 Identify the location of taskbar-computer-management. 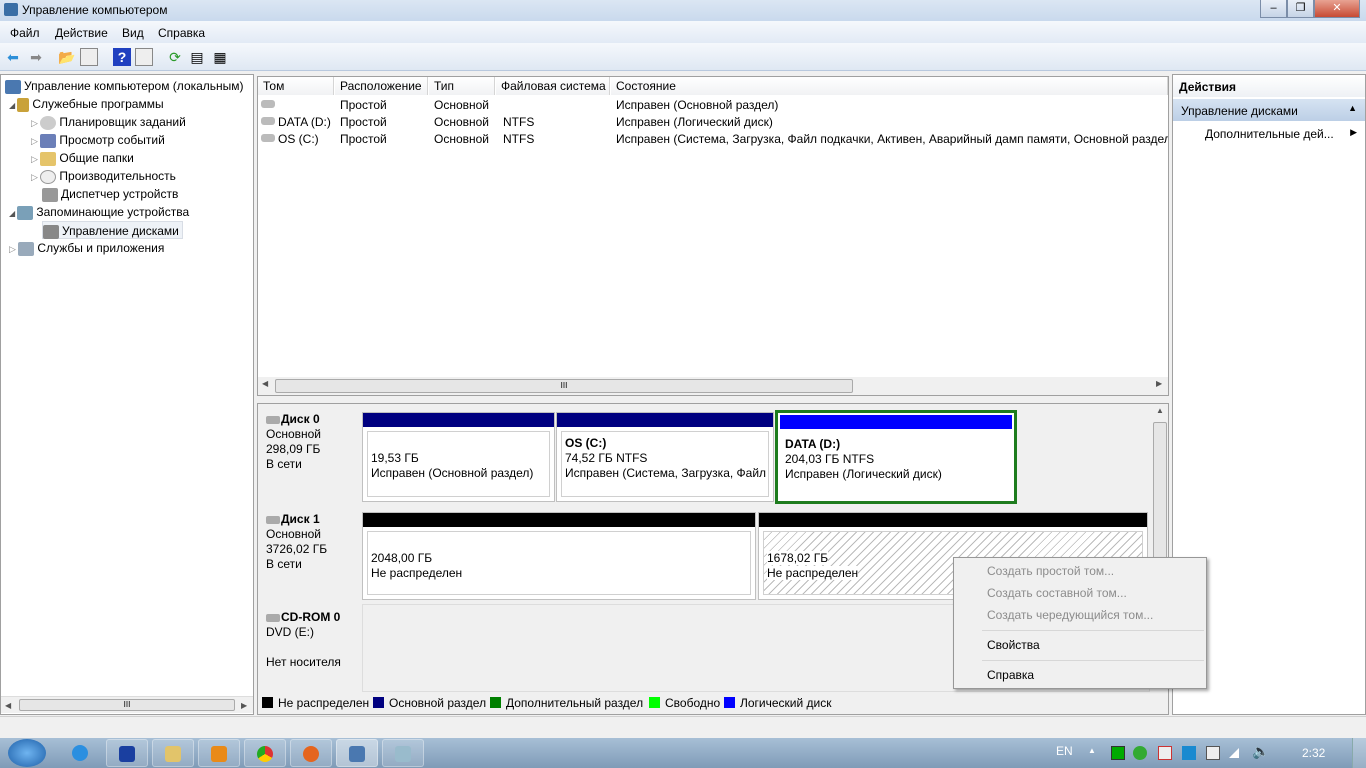
(357, 753).